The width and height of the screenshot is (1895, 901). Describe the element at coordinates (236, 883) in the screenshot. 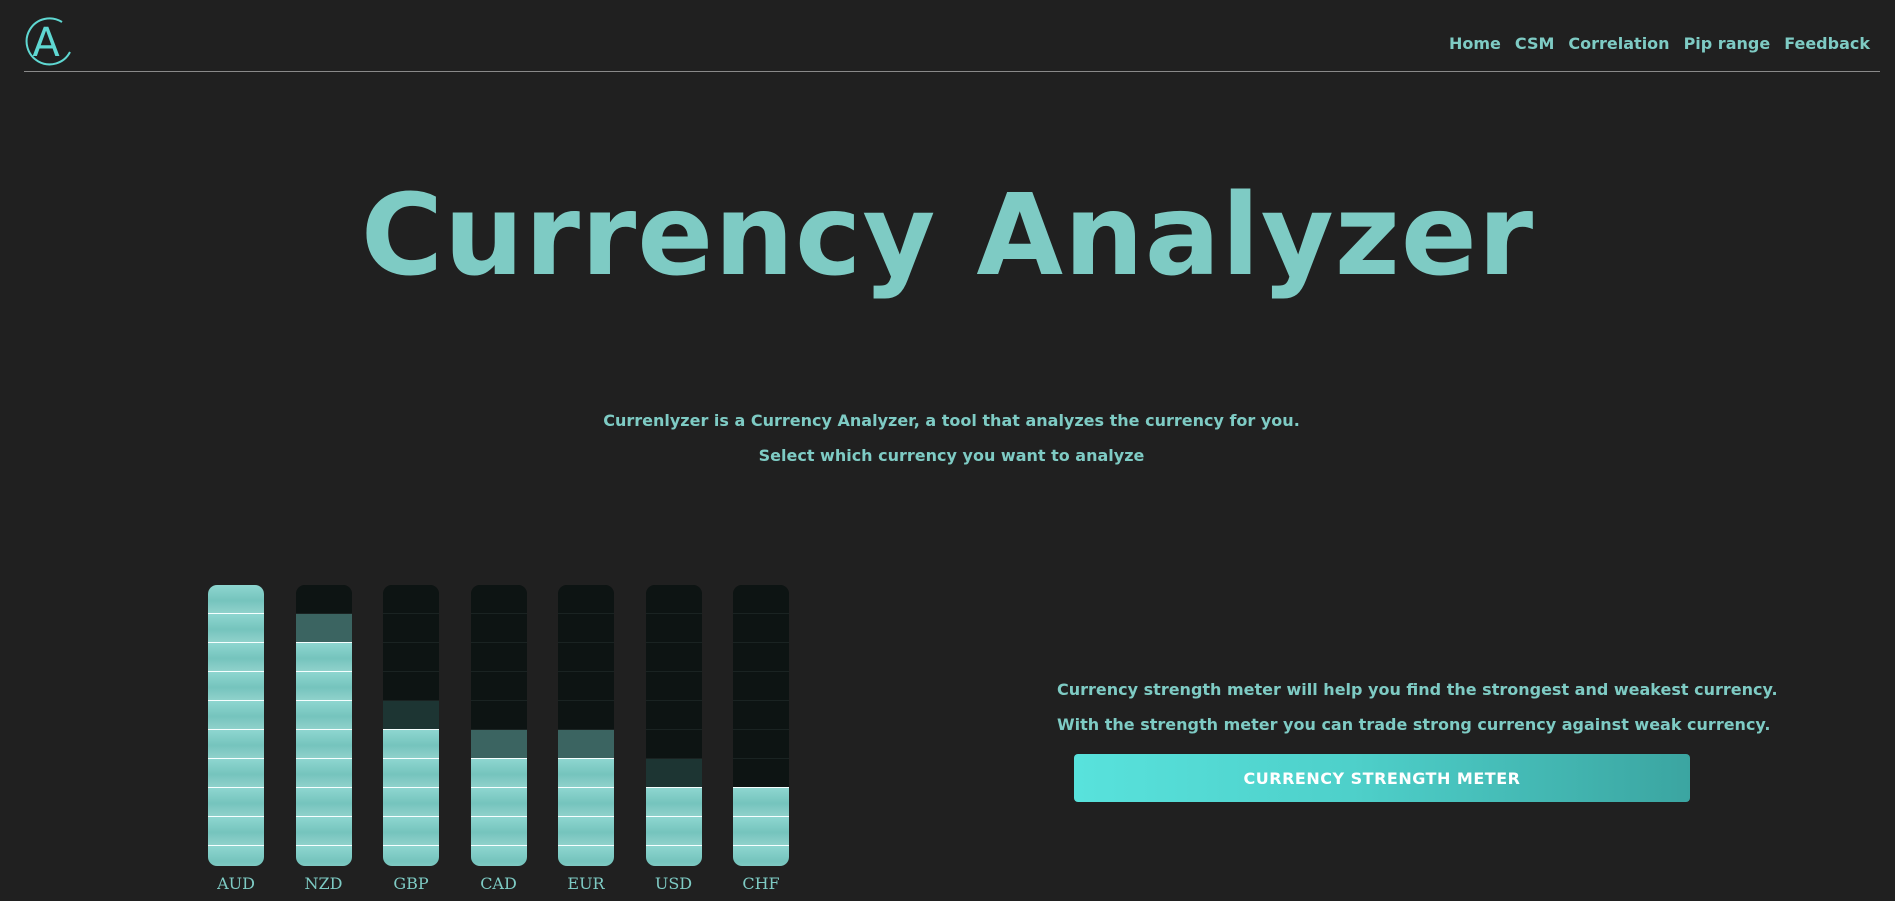

I see `currency-label: AUD` at that location.